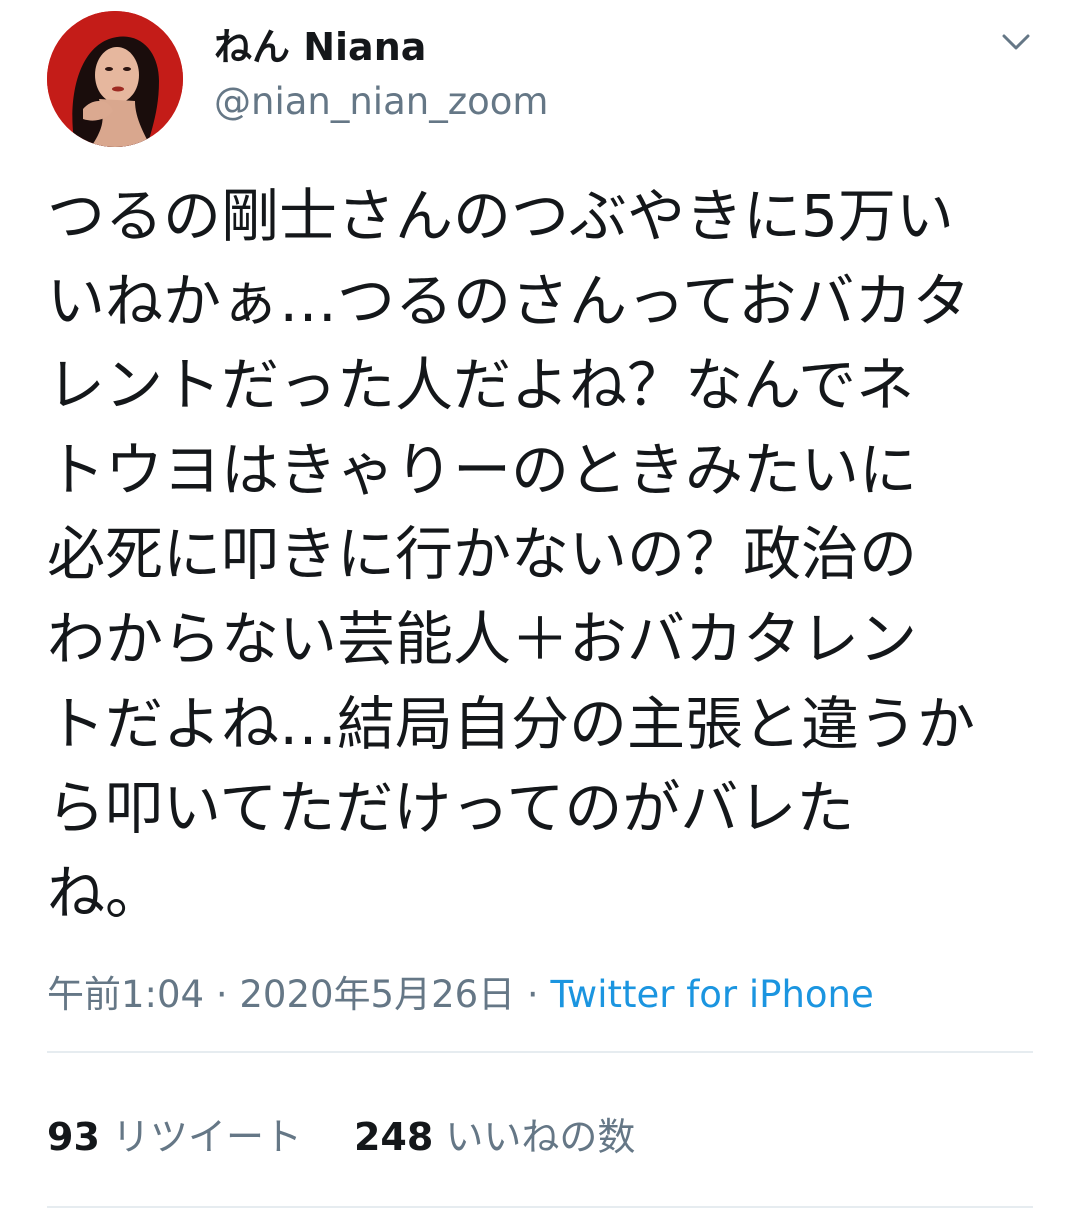  I want to click on tweet-stats: 93 リツイート 248 いいねの数, so click(341, 1137).